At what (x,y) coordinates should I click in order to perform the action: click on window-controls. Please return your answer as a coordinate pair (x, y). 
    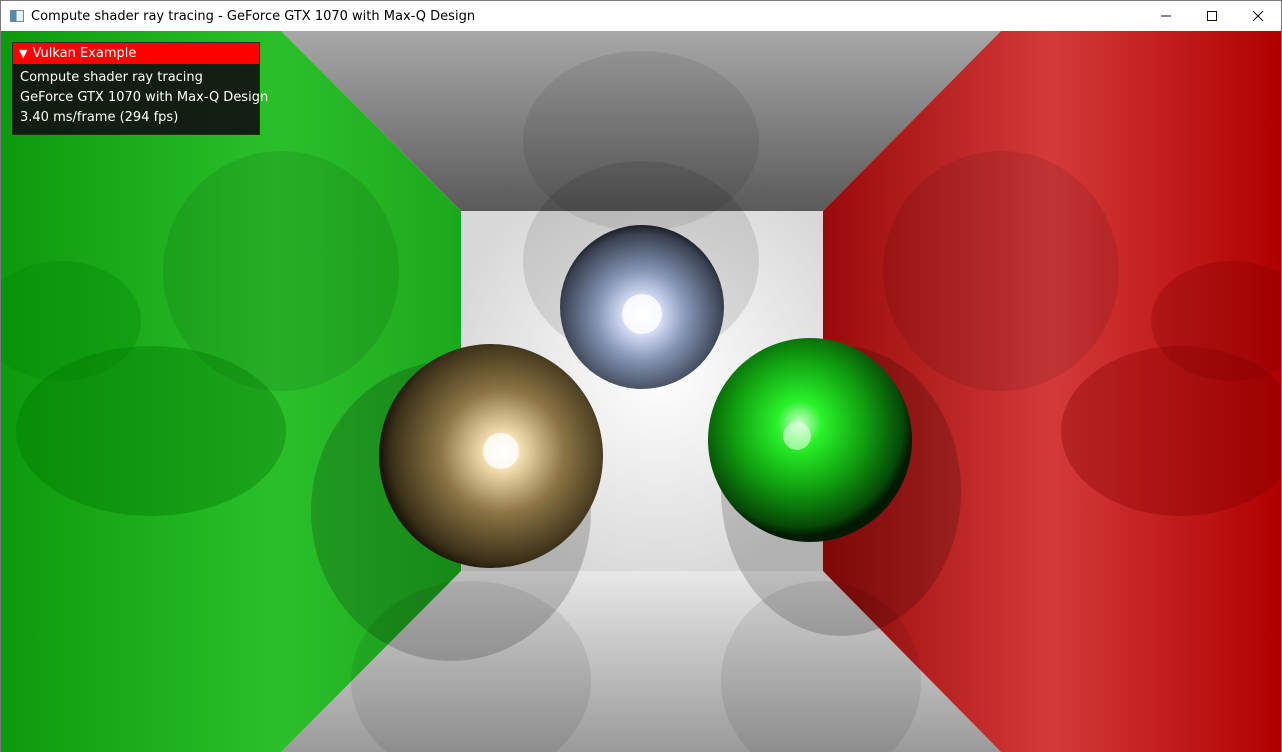
    Looking at the image, I should click on (1212, 16).